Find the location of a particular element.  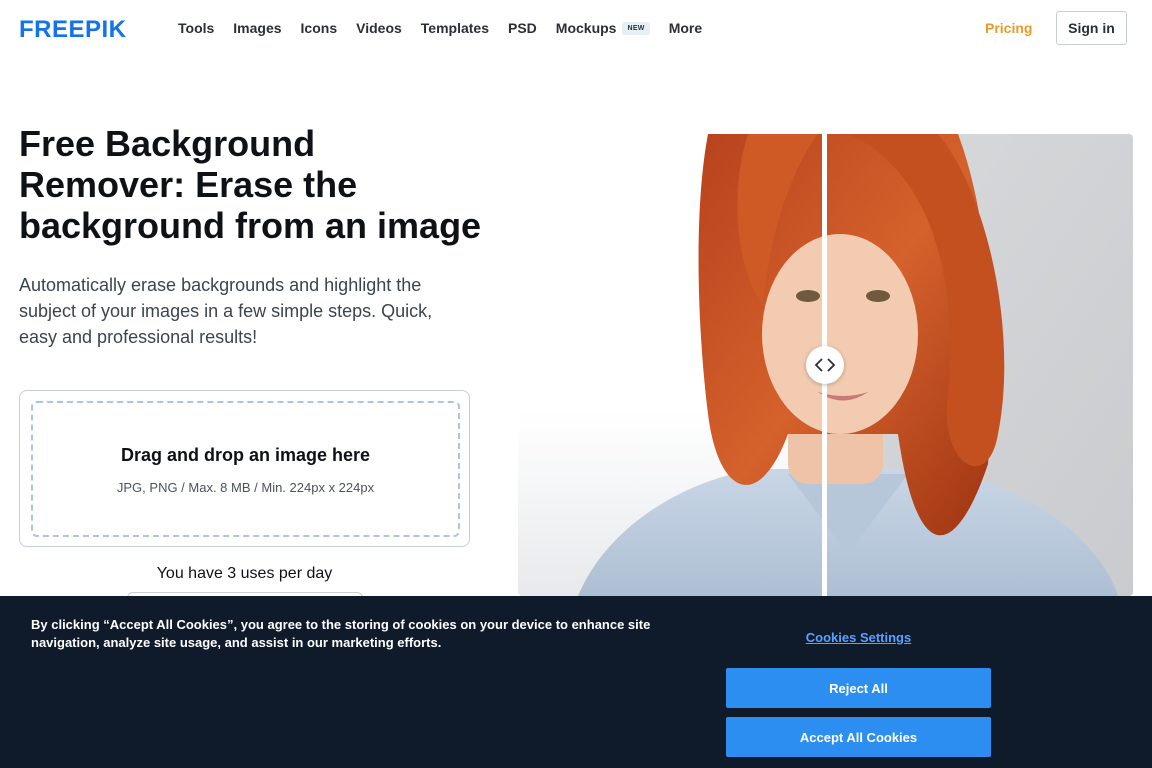

nav-tools: Tools is located at coordinates (196, 28).